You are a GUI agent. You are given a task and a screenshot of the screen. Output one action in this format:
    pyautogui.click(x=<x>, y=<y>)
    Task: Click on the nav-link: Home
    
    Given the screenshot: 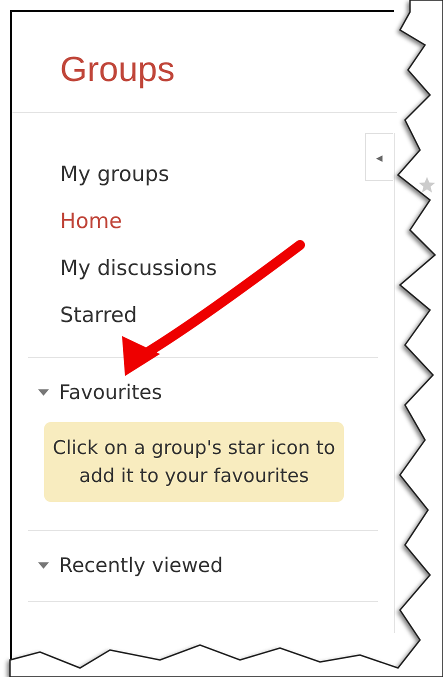 What is the action you would take?
    pyautogui.click(x=91, y=221)
    